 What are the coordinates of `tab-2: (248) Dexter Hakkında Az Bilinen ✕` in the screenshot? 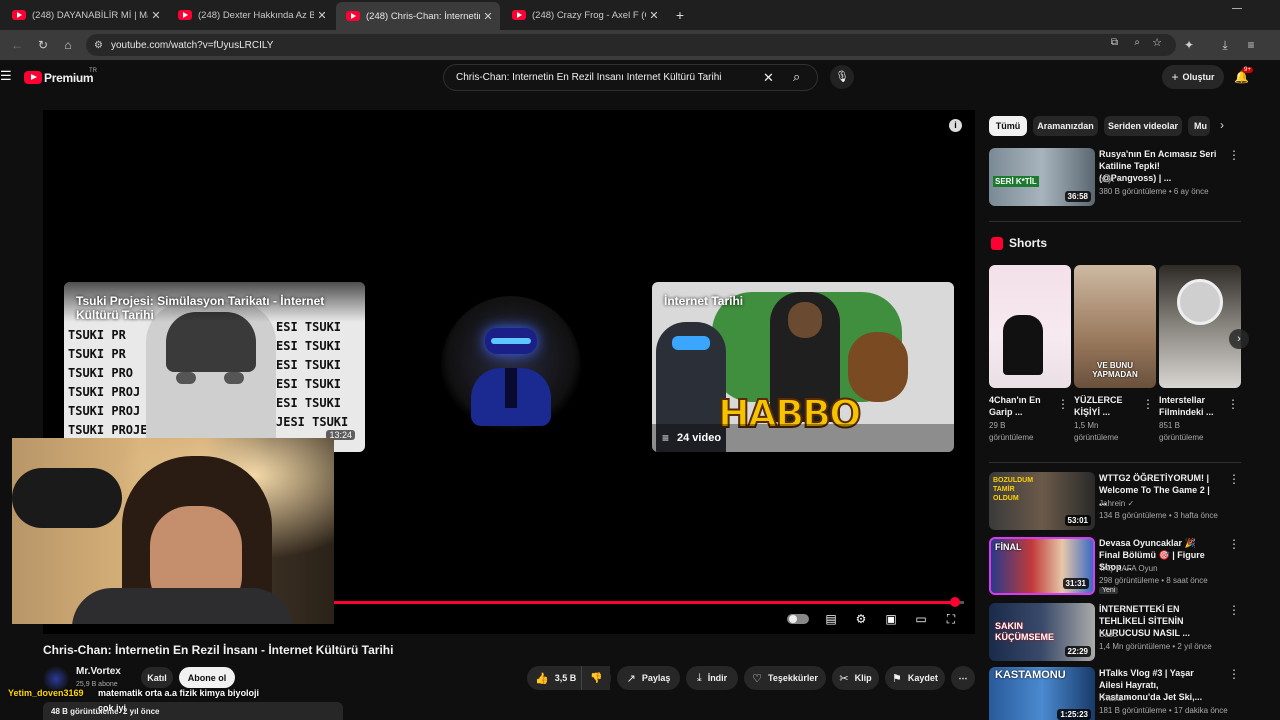 It's located at (251, 15).